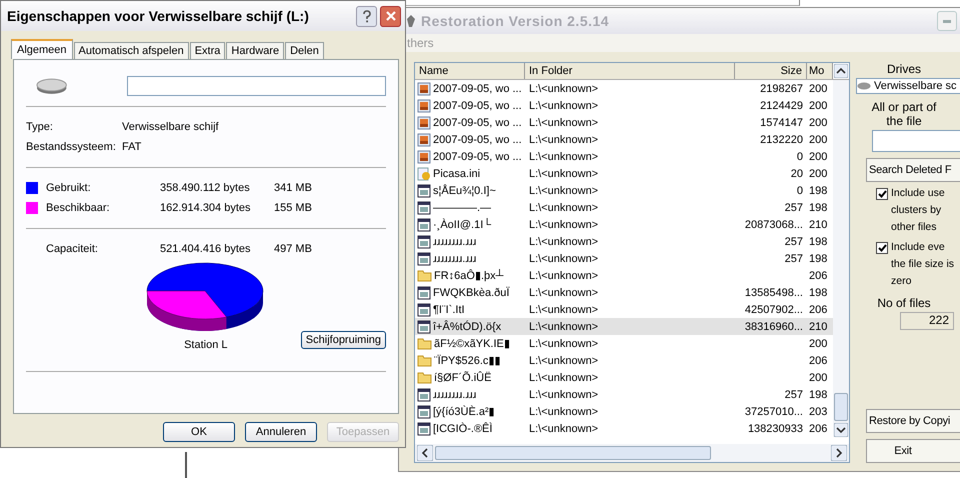  What do you see at coordinates (624, 122) in the screenshot?
I see `file-row: 2007-09-05, wo ... L:\<unknown> 1574147 200` at bounding box center [624, 122].